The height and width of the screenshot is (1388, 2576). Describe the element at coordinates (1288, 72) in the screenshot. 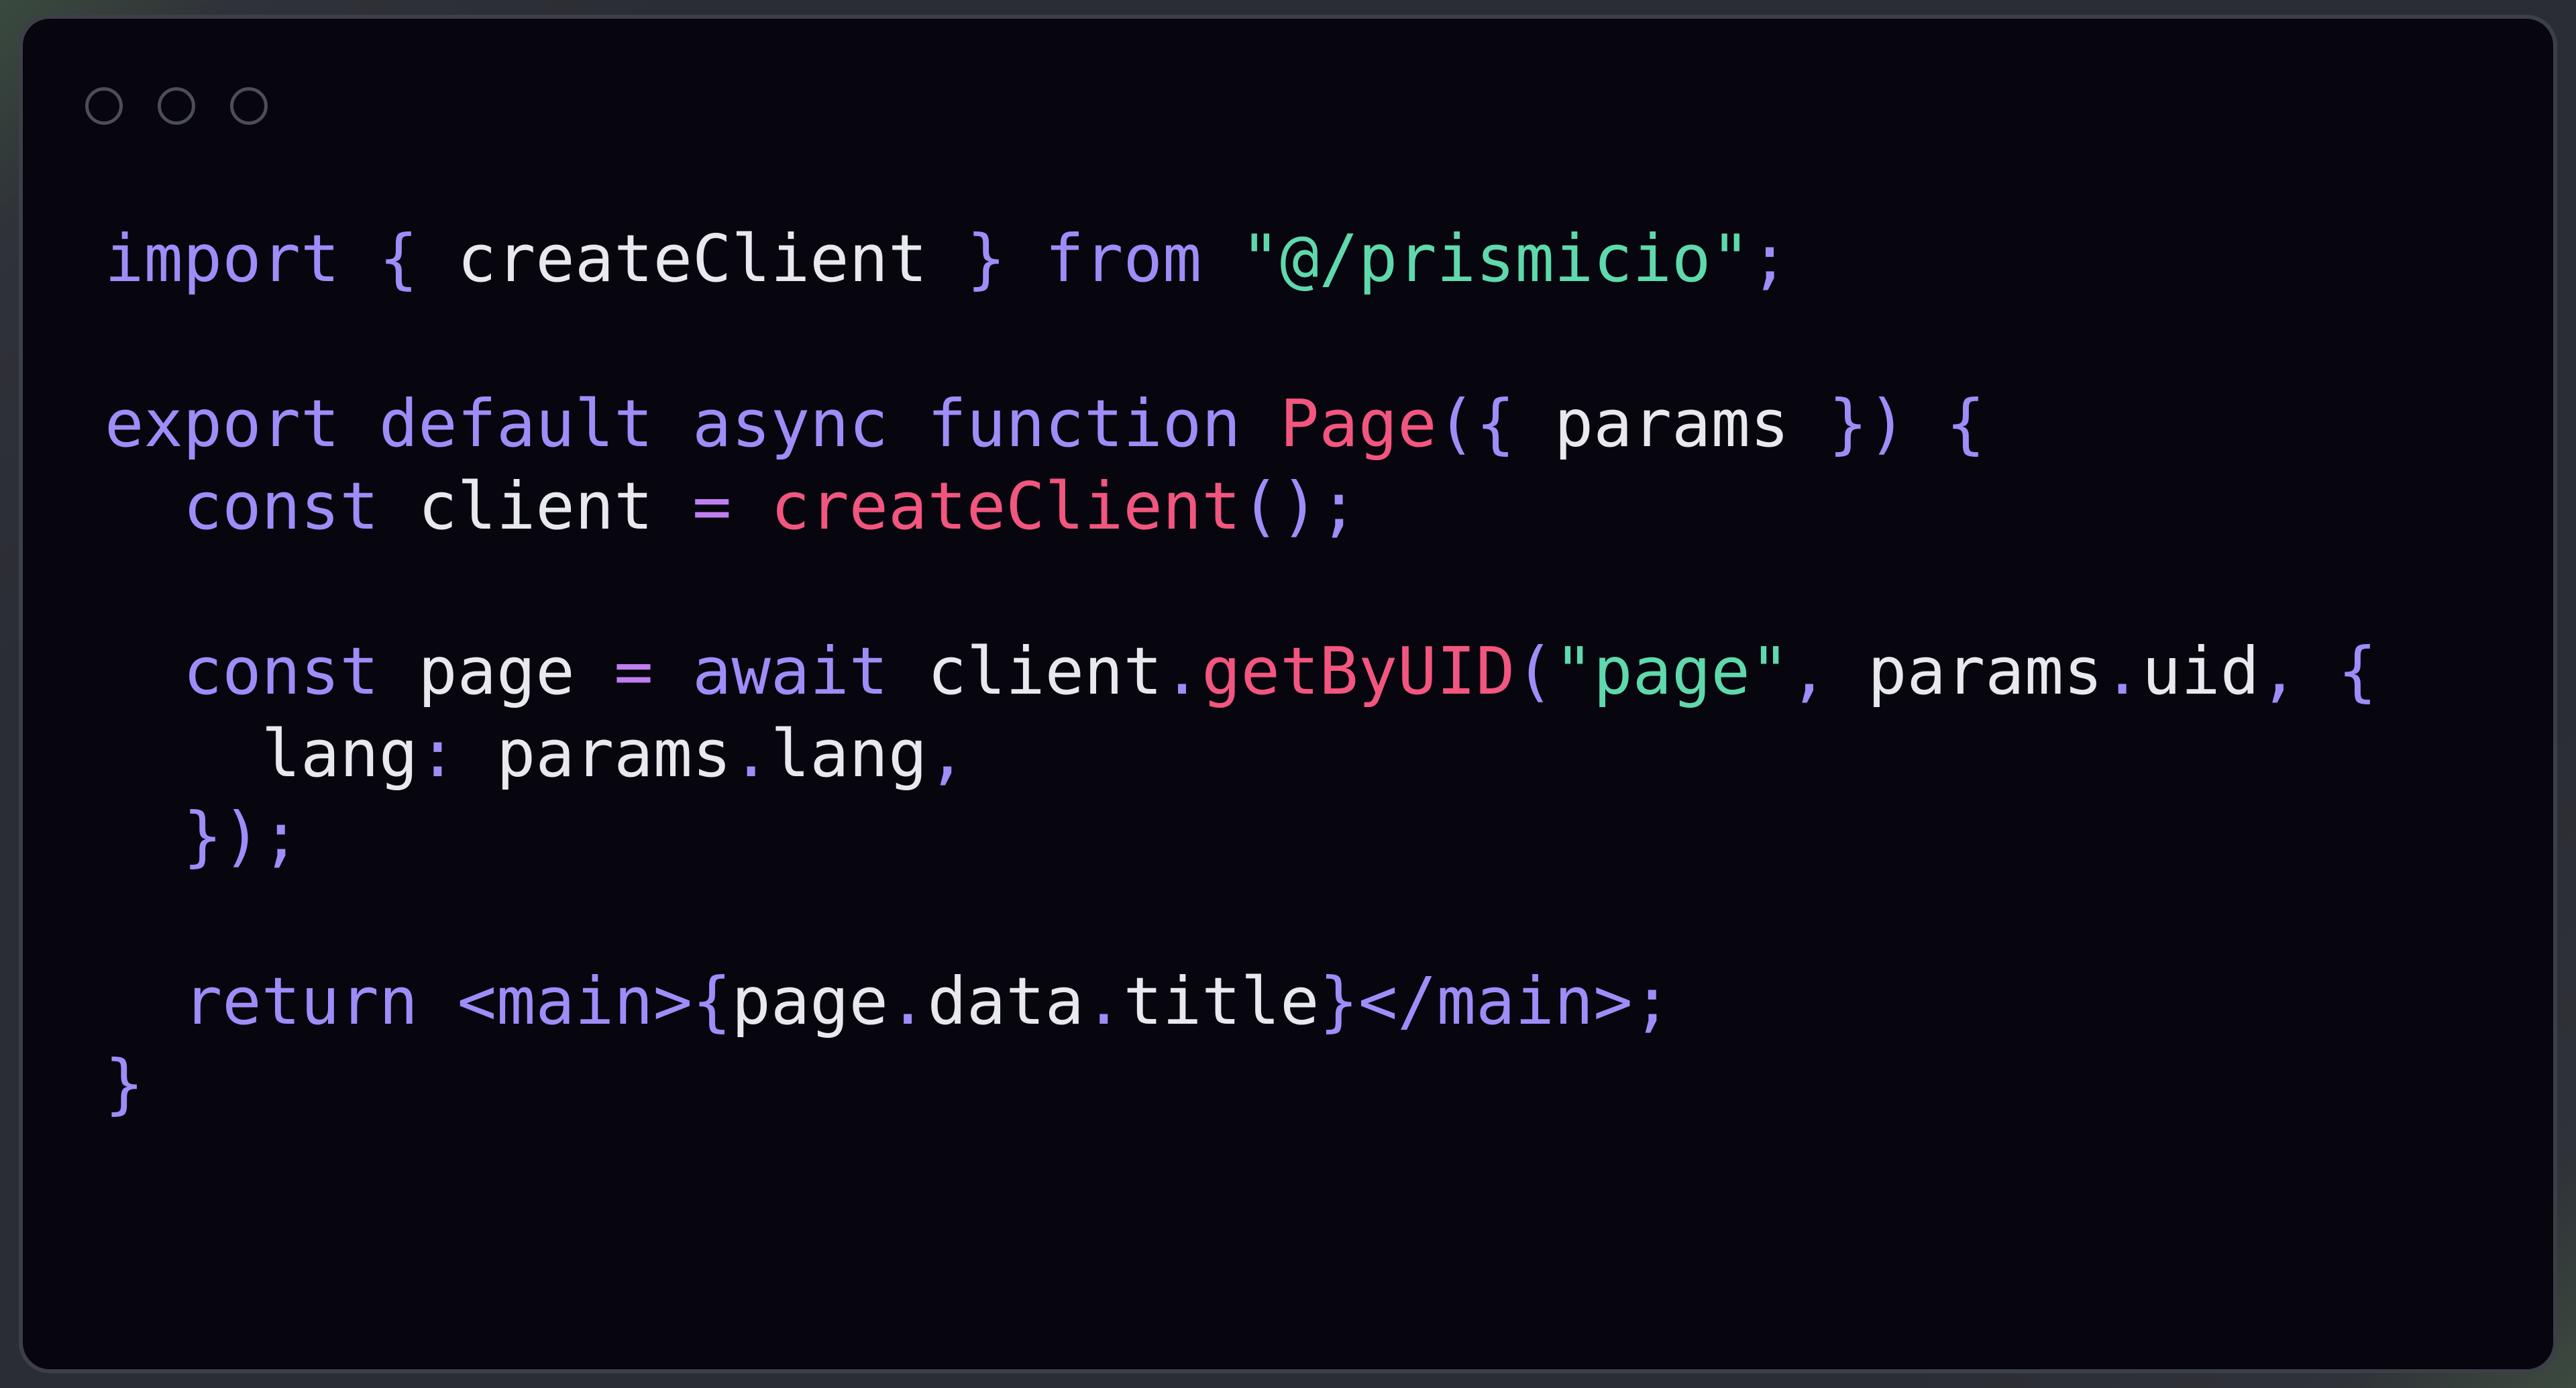

I see `window-titlebar` at that location.